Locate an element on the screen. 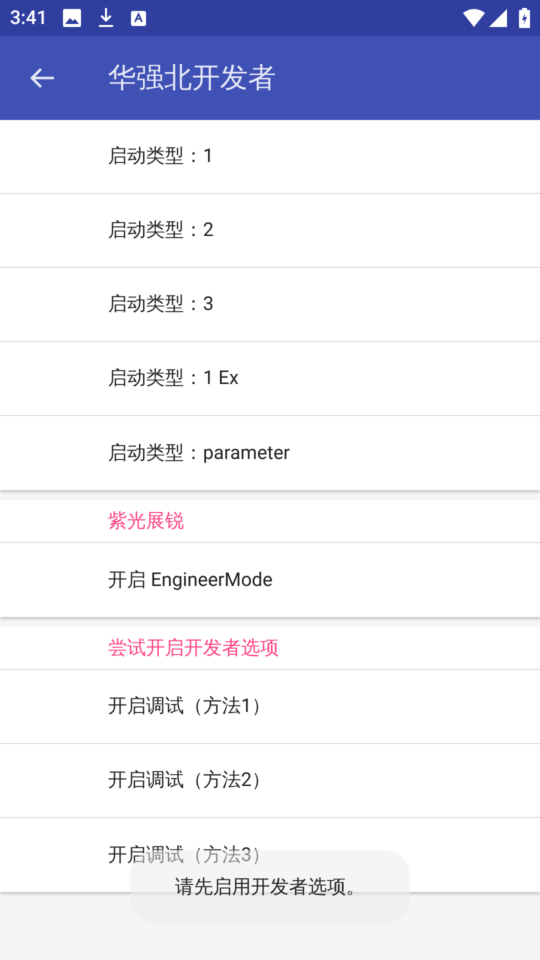  list-item-label: 启动类型：2 is located at coordinates (161, 230).